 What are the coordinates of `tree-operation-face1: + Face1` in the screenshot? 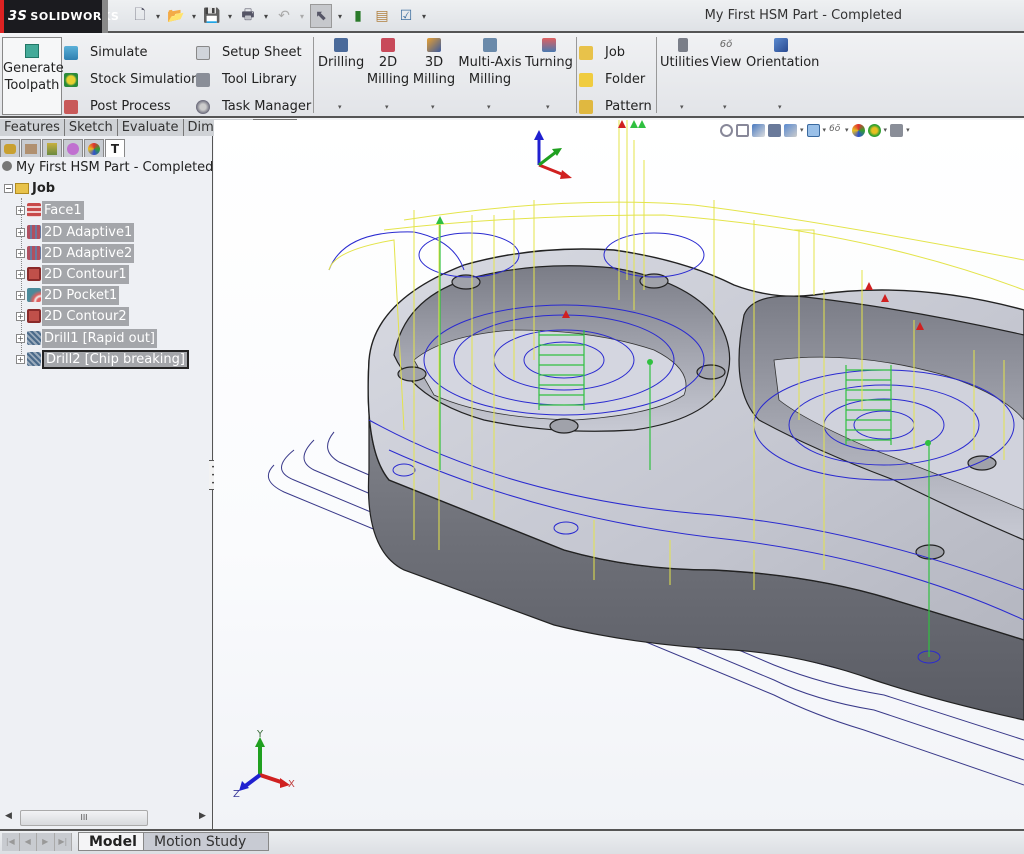 It's located at (50, 210).